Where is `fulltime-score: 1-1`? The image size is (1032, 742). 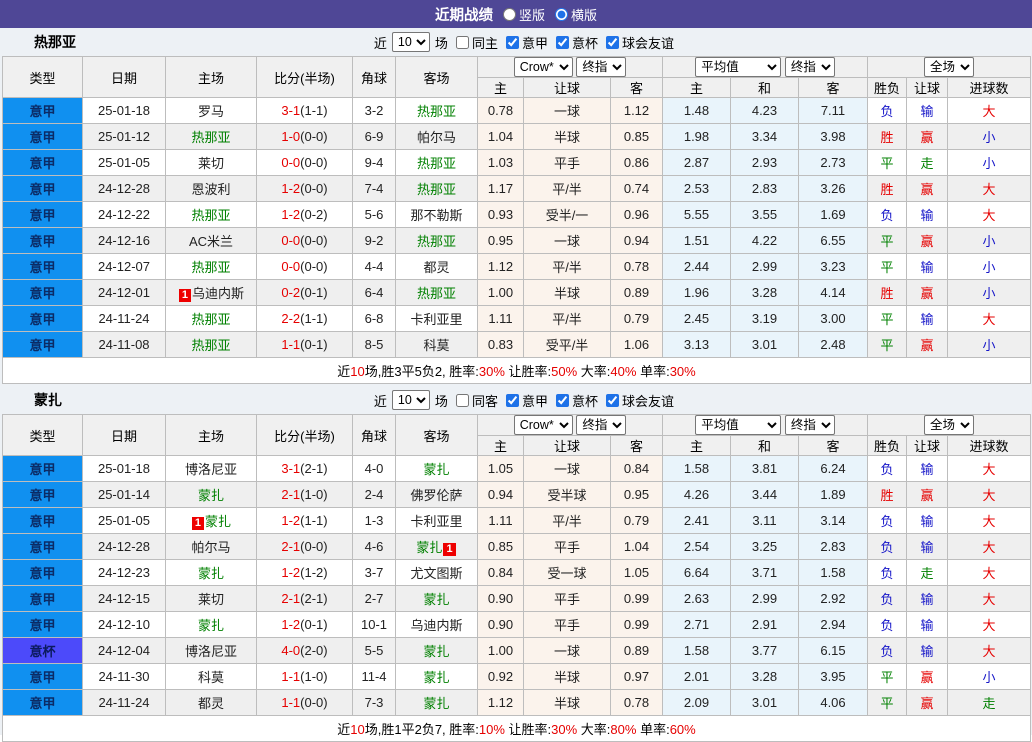
fulltime-score: 1-1 is located at coordinates (291, 676).